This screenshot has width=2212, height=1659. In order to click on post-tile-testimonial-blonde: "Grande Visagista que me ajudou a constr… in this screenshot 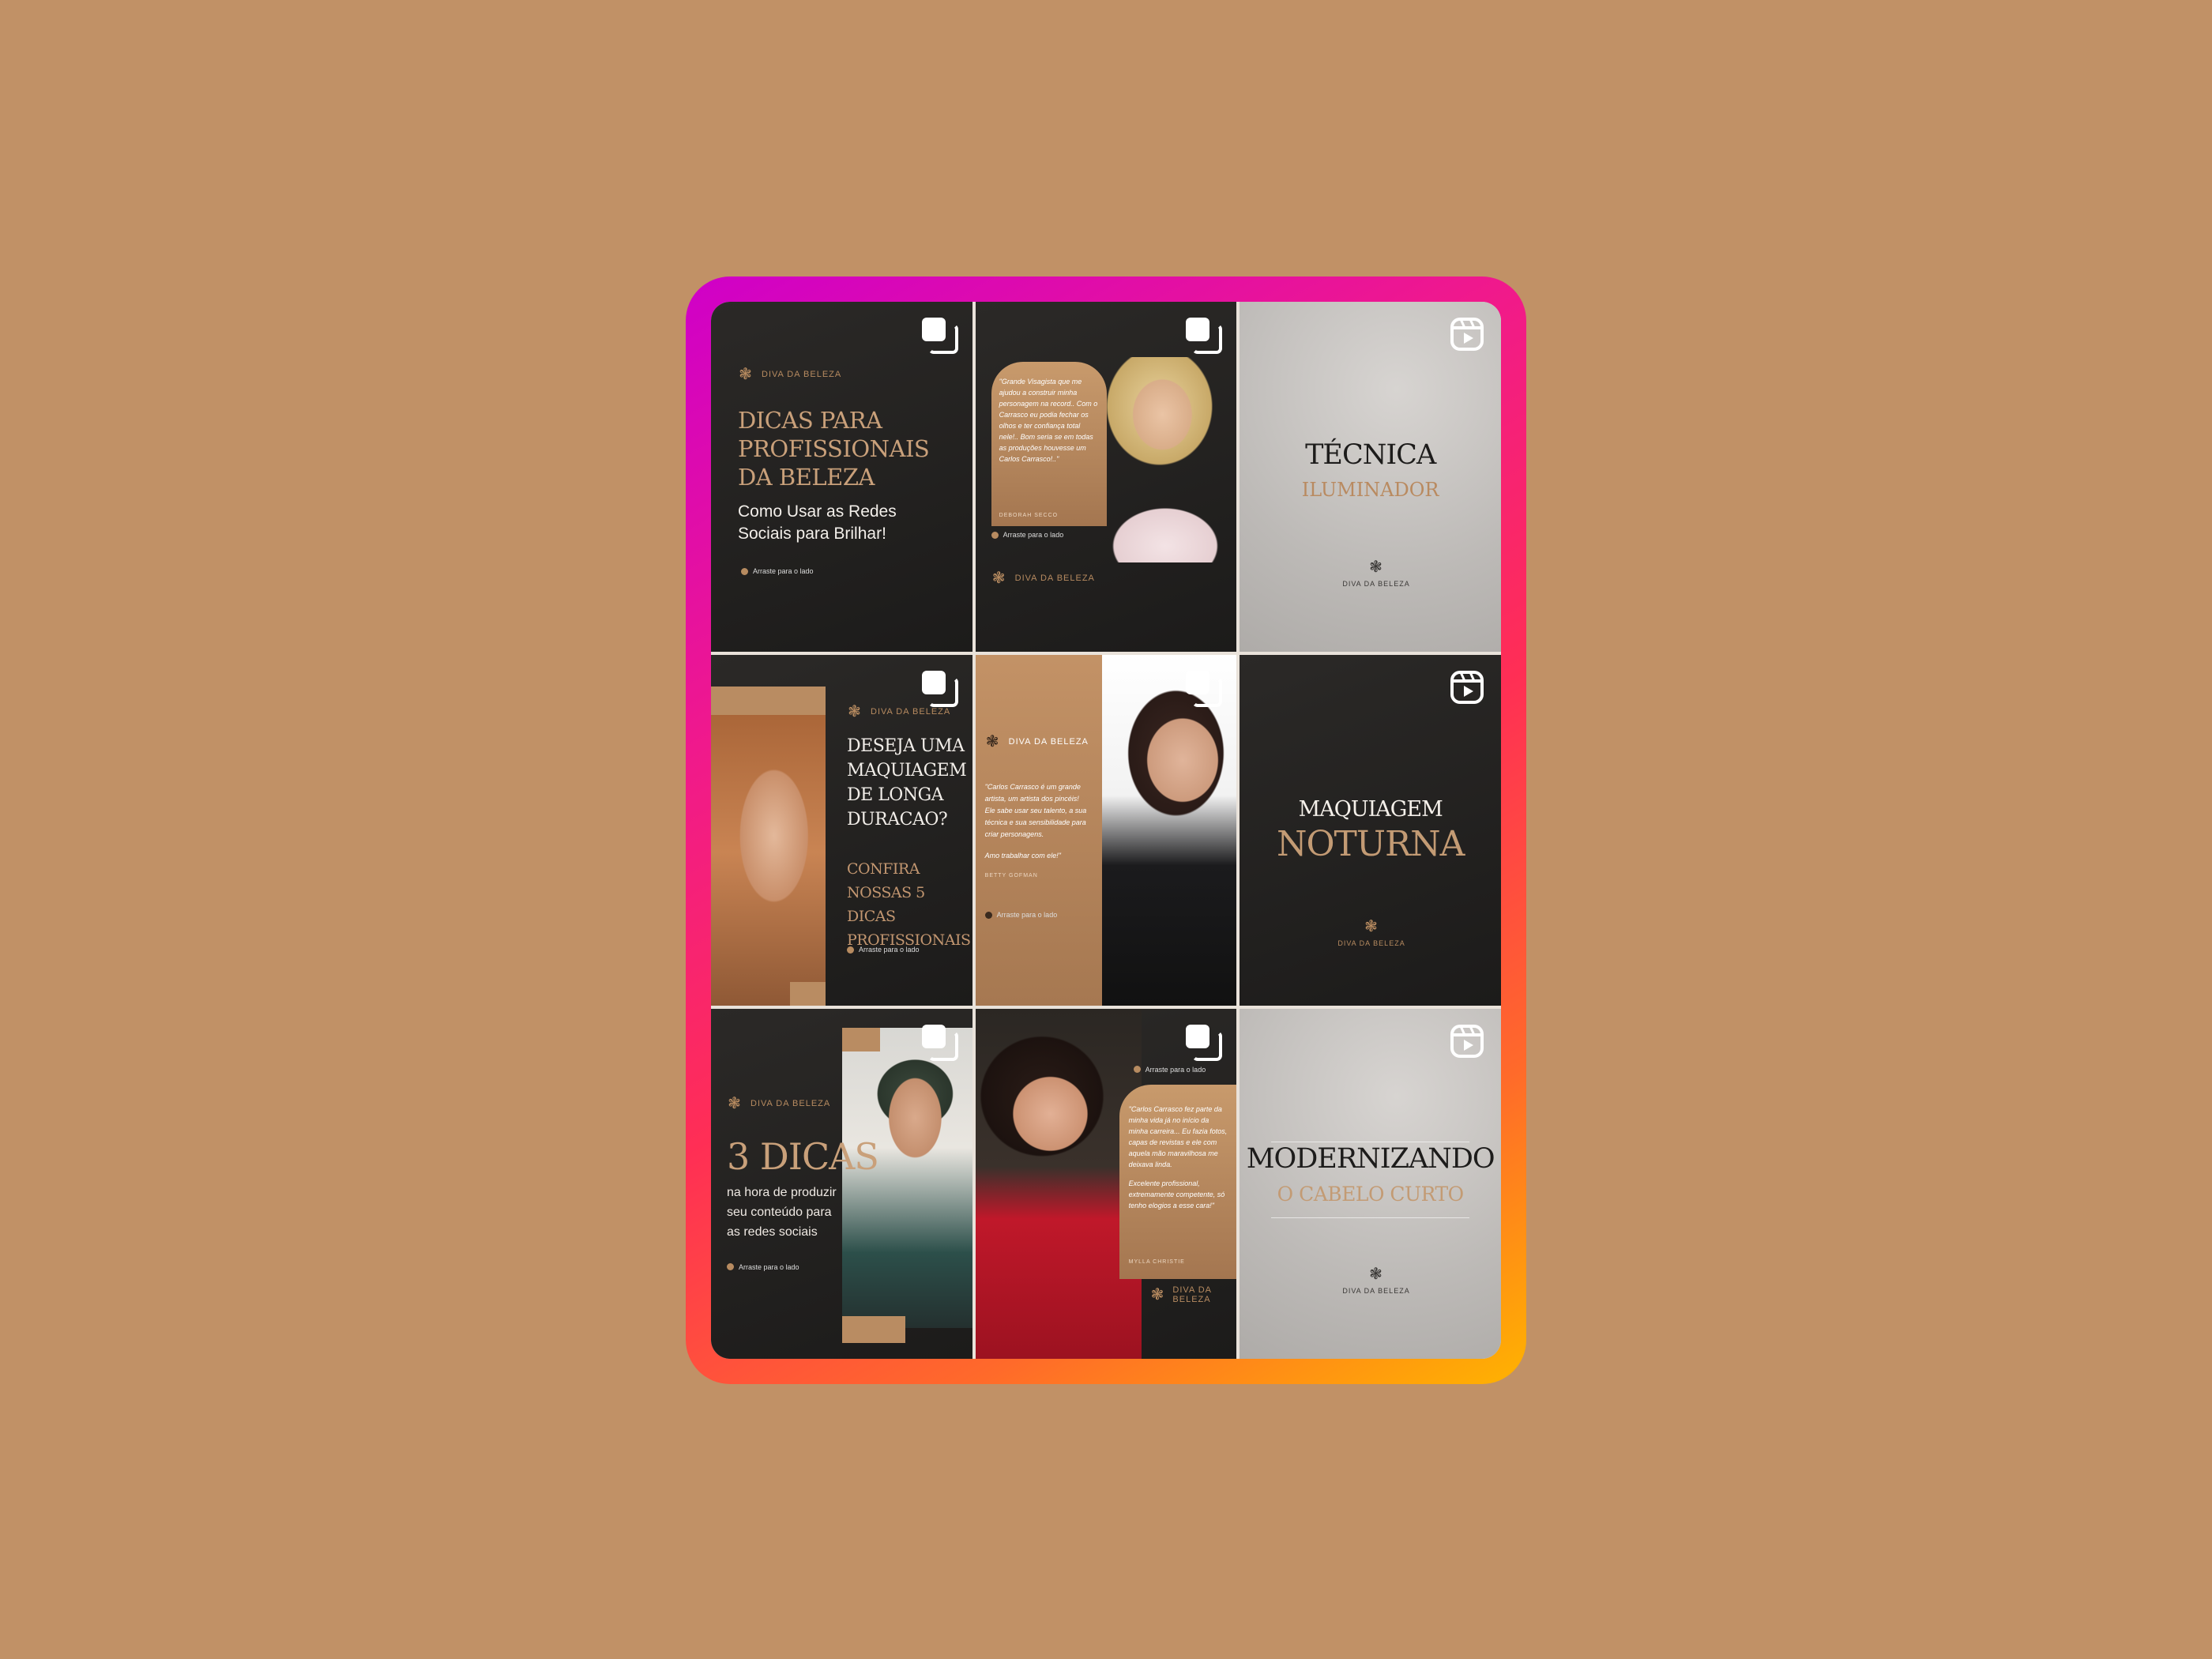, I will do `click(1106, 478)`.